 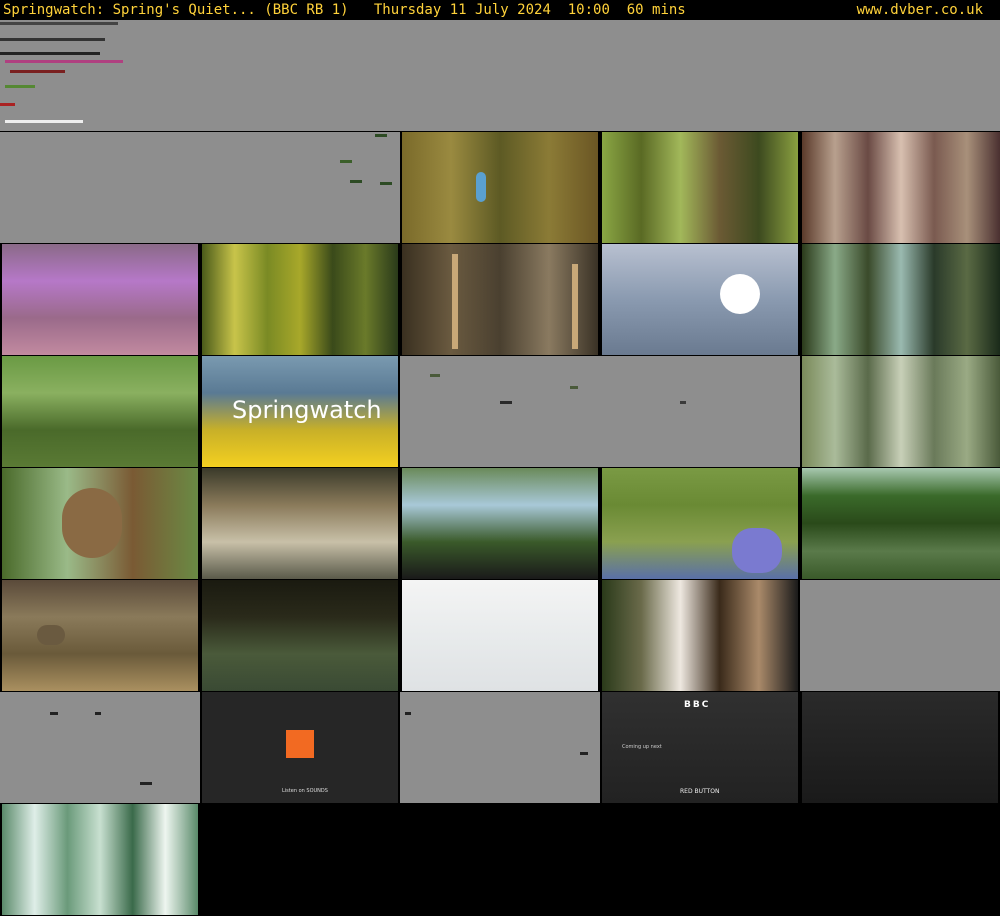 What do you see at coordinates (307, 410) in the screenshot?
I see `springwatch-logo: Springwatch` at bounding box center [307, 410].